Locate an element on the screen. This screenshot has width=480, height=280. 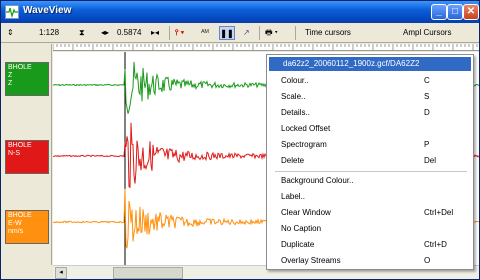
scroll-left-arrow-icon: ◂ is located at coordinates (61, 273).